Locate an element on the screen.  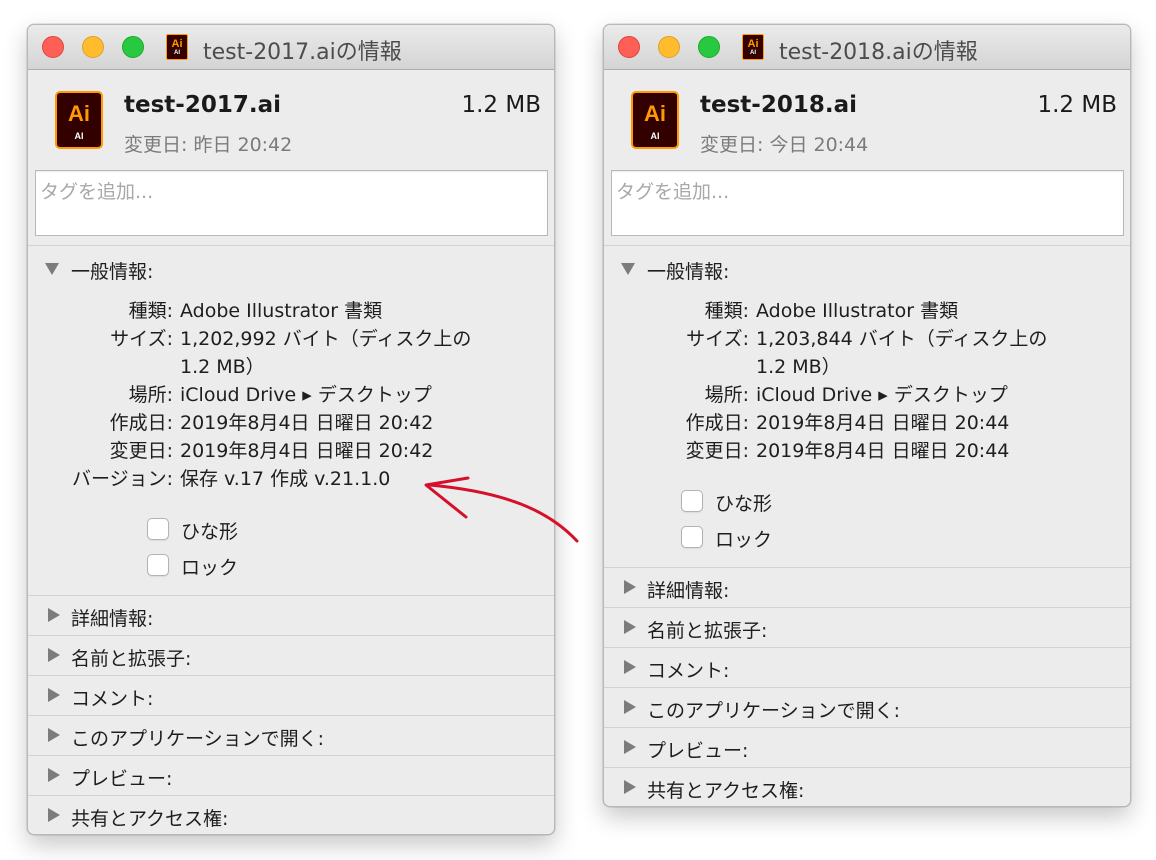
info-key: 場所: is located at coordinates (150, 395).